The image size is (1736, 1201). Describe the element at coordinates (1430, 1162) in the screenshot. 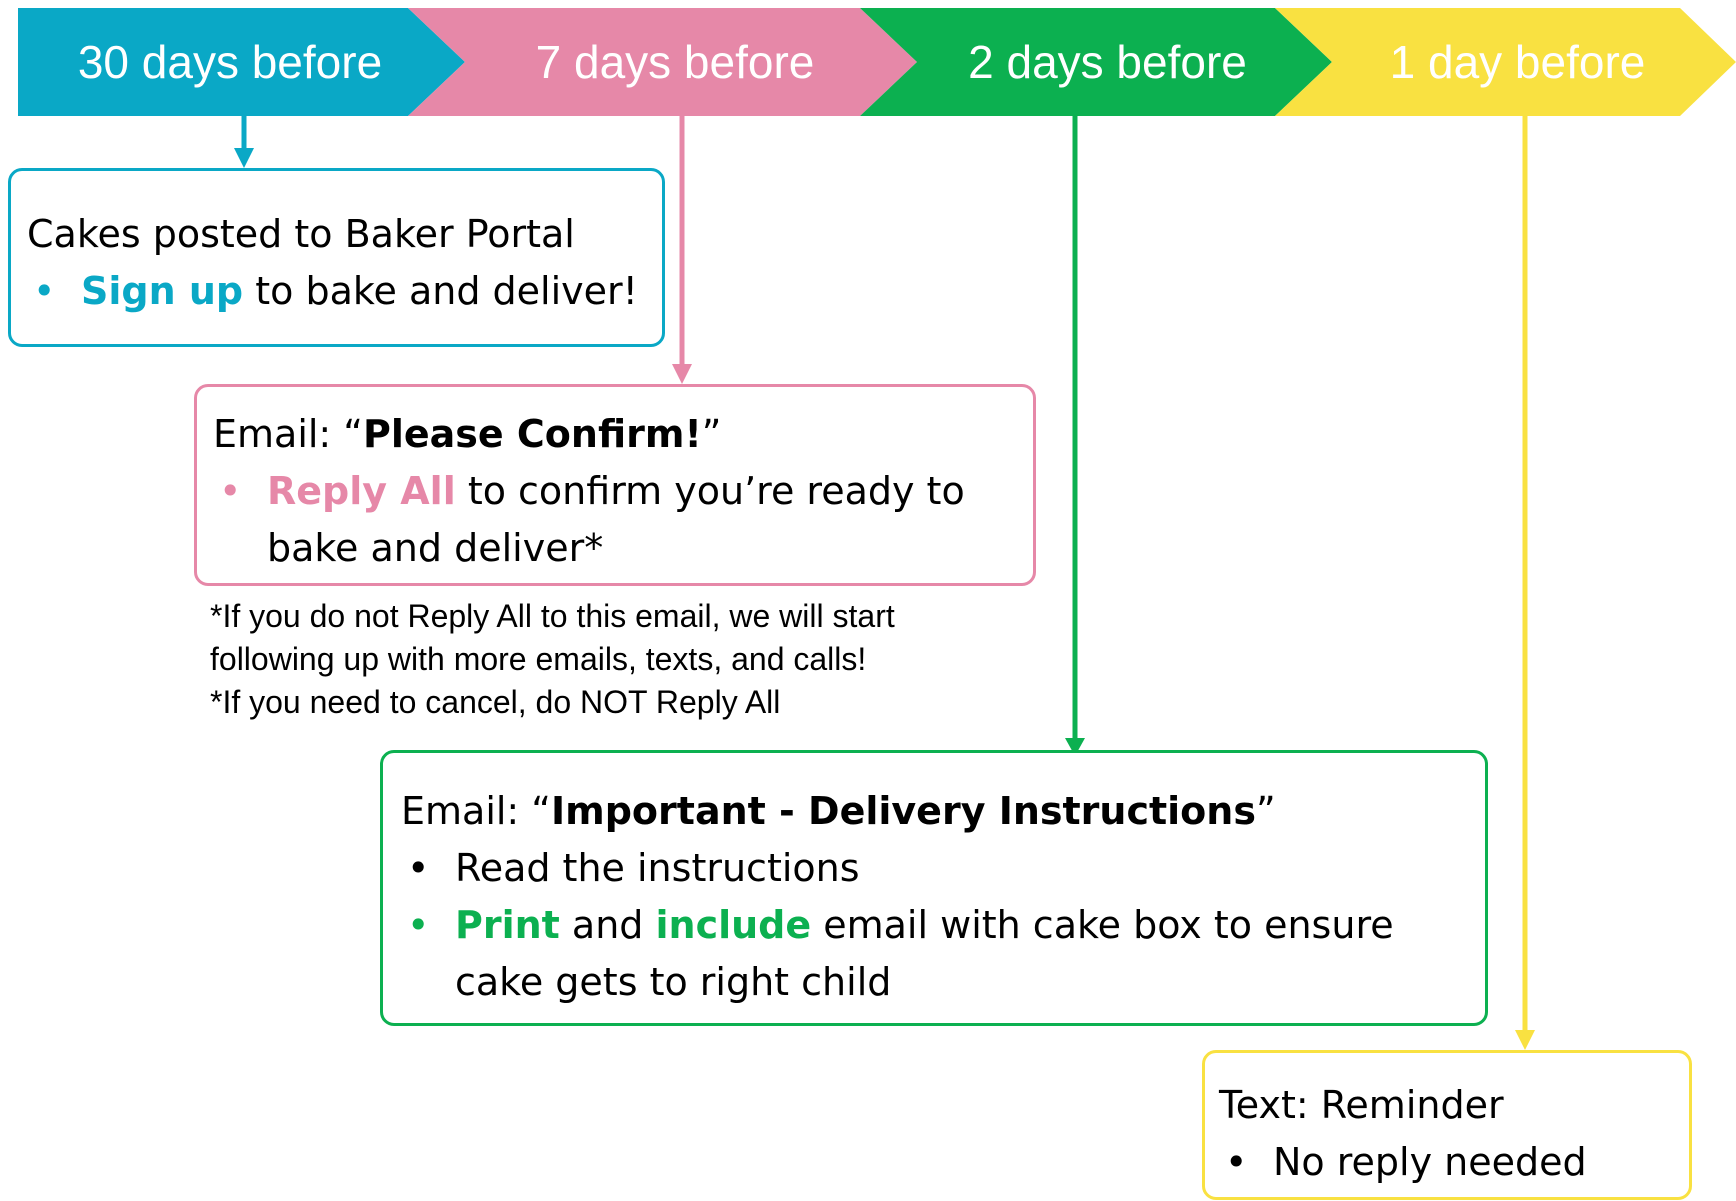

I see `reminder-bullet-text: No reply needed` at that location.